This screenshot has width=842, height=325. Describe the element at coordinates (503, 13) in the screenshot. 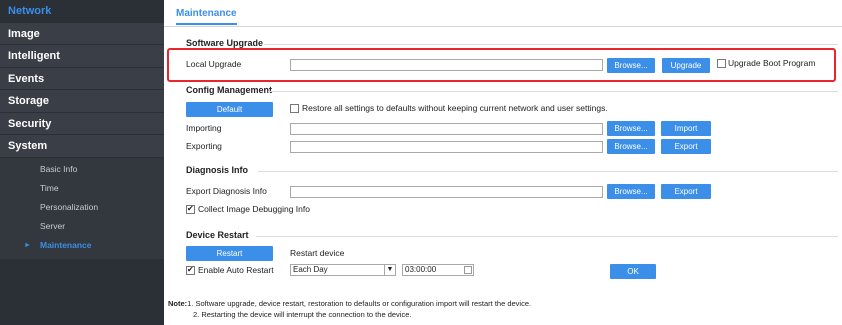

I see `tab-bar: Maintenance` at that location.